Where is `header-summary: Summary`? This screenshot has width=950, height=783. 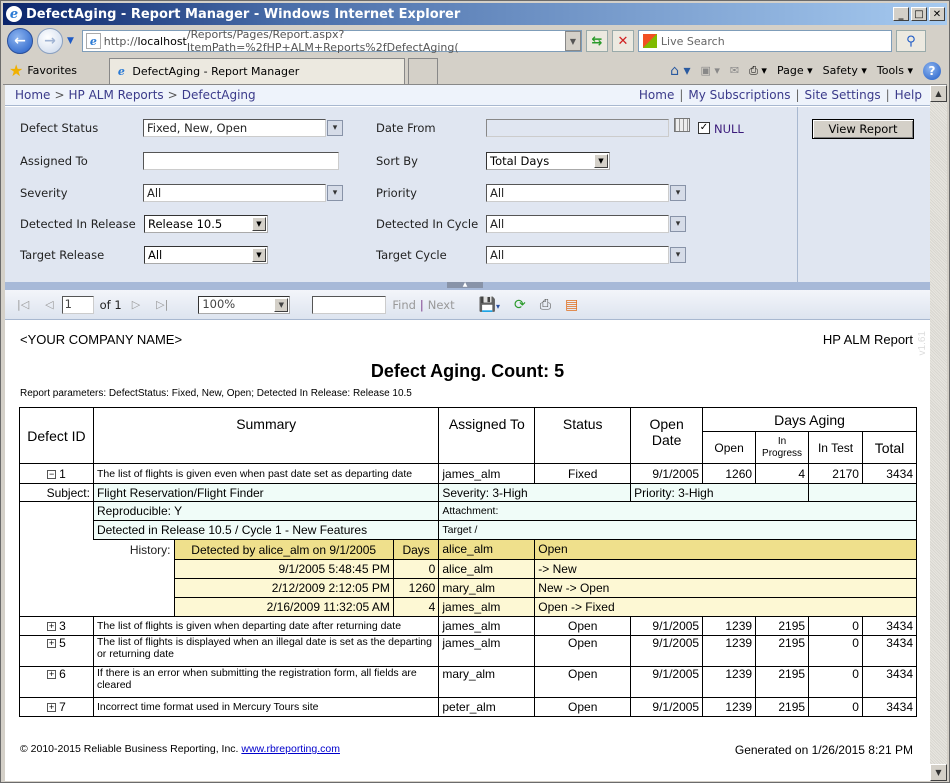
header-summary: Summary is located at coordinates (266, 435).